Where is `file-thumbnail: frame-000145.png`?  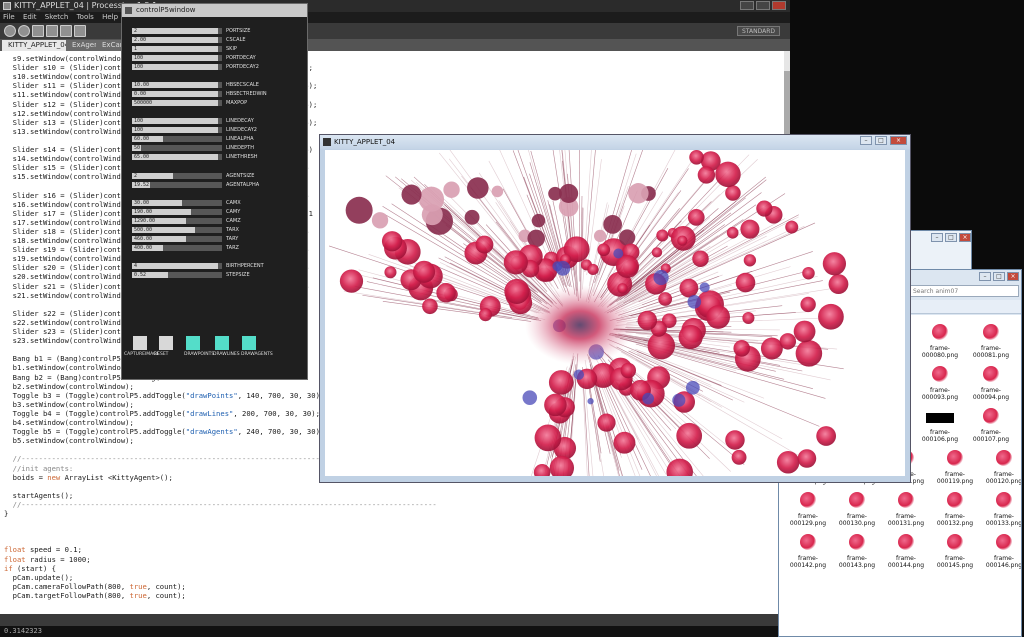 file-thumbnail: frame-000145.png is located at coordinates (955, 550).